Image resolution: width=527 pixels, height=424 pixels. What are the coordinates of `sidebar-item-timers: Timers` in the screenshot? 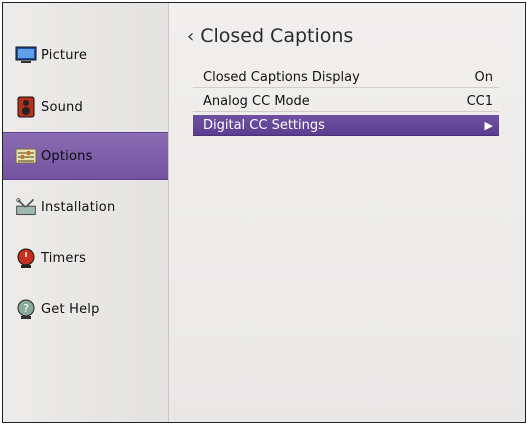 It's located at (85, 258).